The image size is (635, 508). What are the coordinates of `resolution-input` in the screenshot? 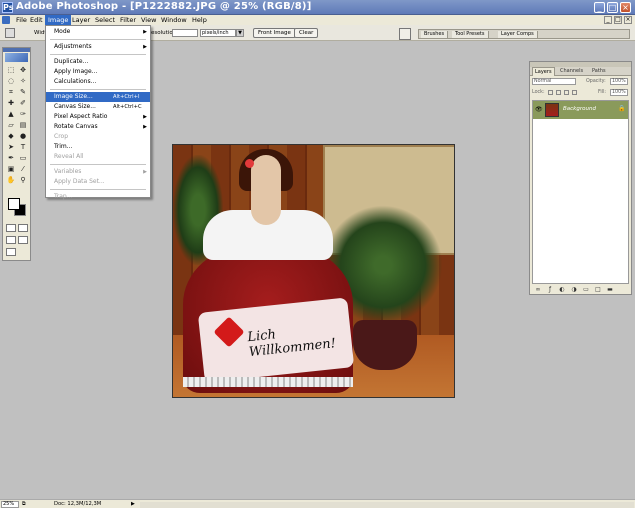 It's located at (185, 33).